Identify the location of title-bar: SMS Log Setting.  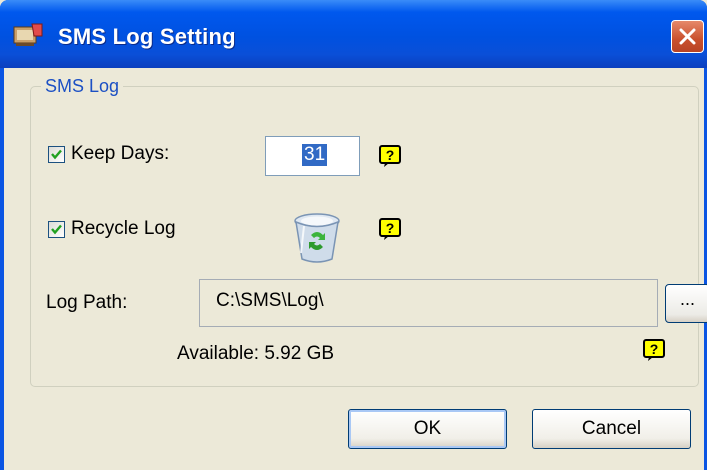
(353, 34).